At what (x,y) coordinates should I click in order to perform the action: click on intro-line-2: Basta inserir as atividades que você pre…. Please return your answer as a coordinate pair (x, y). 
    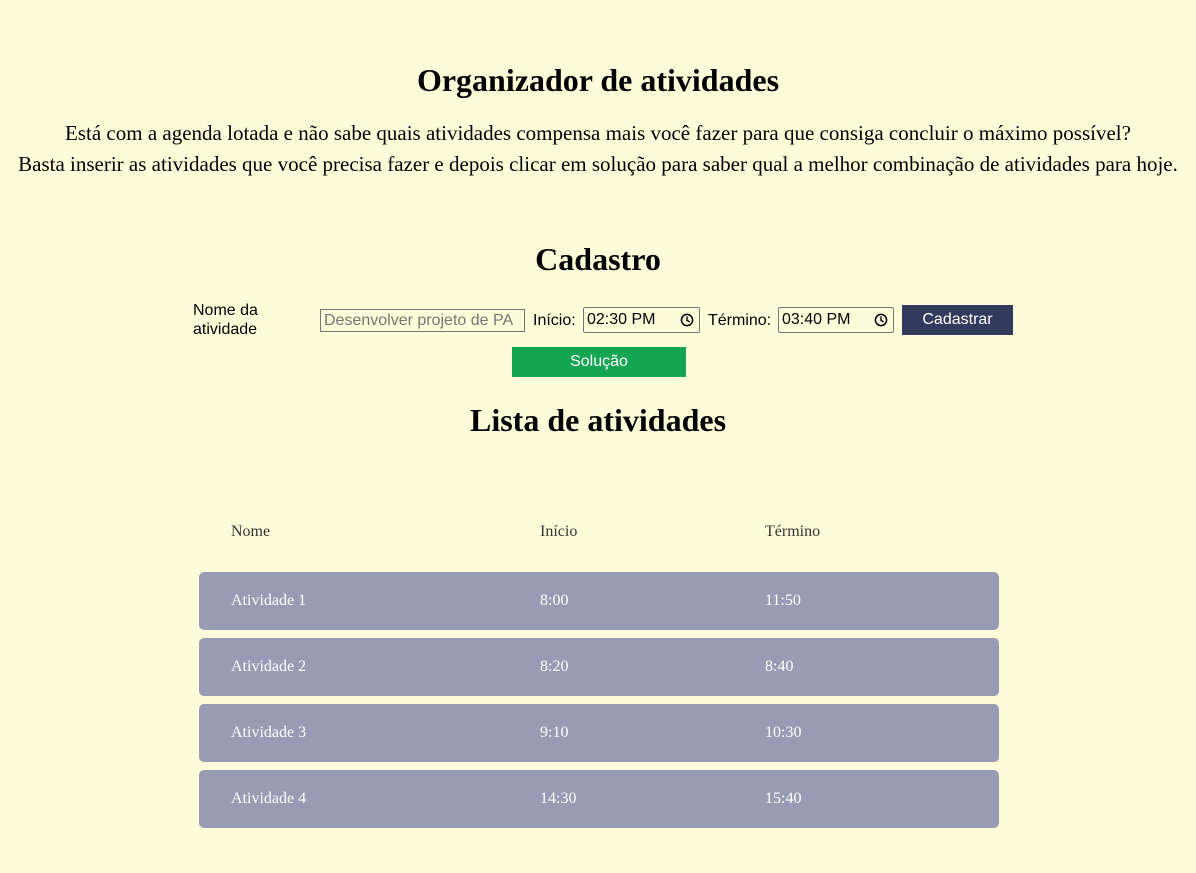
    Looking at the image, I should click on (598, 164).